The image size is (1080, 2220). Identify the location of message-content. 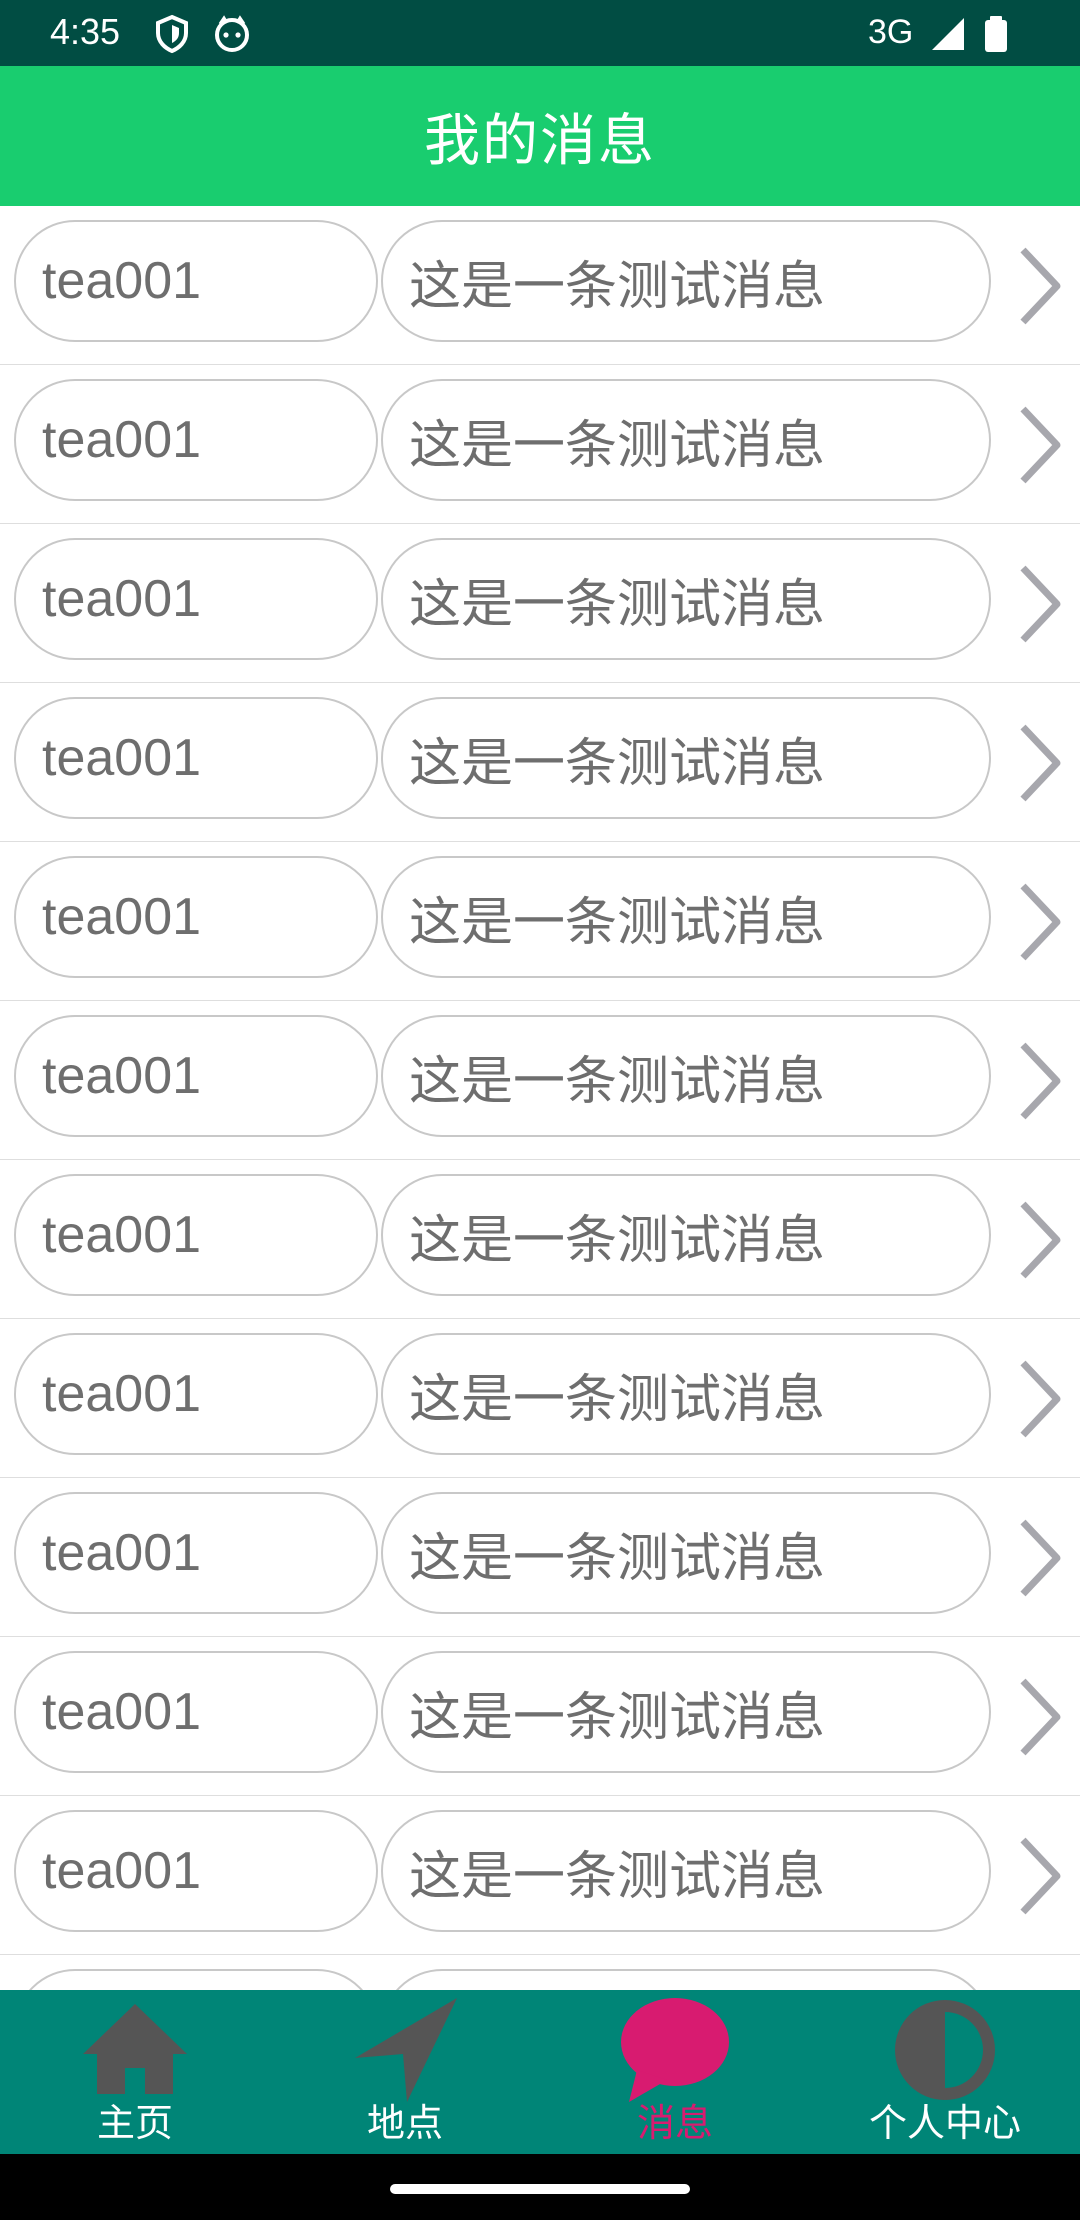
(686, 1979).